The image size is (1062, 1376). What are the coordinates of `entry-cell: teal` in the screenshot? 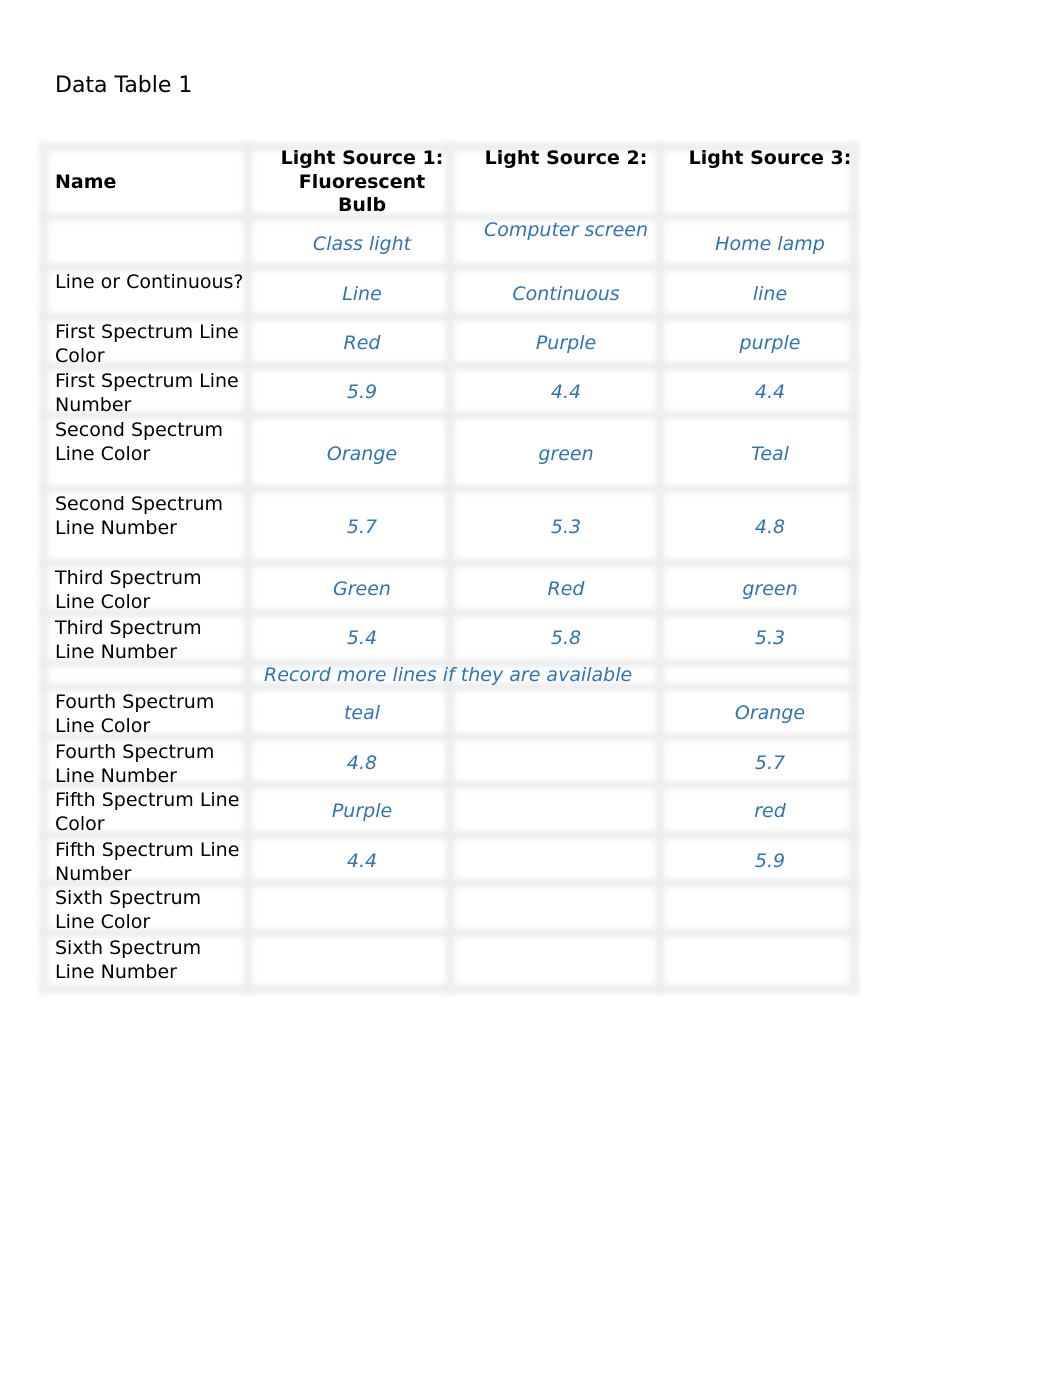 It's located at (362, 714).